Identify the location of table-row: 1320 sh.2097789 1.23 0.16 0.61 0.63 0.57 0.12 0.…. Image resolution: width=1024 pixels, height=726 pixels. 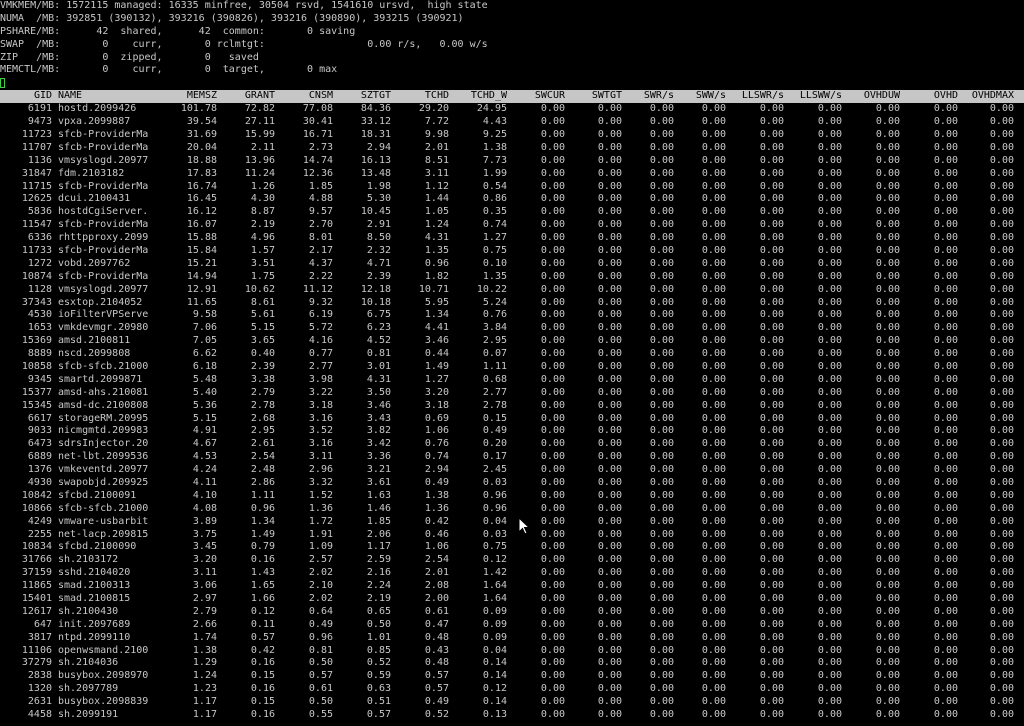
(512, 689).